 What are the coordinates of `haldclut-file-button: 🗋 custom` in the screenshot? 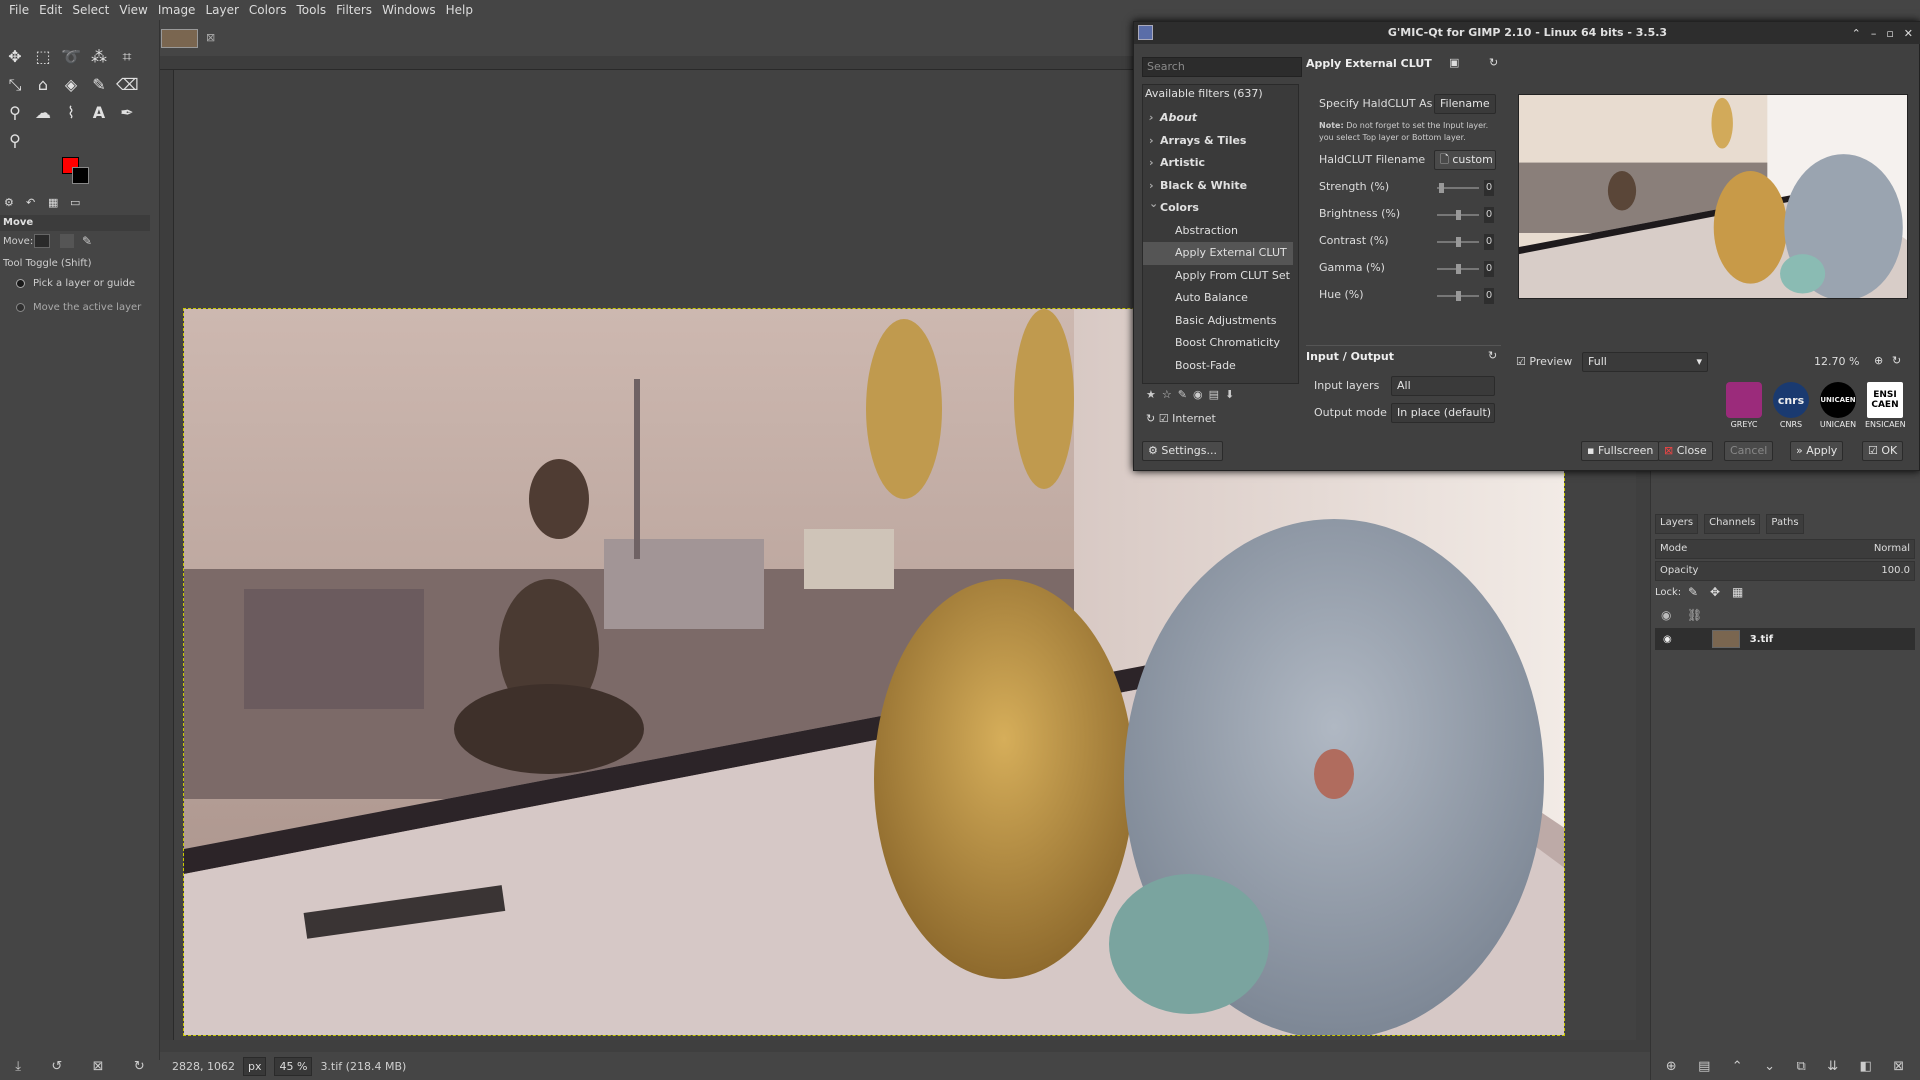 It's located at (1465, 160).